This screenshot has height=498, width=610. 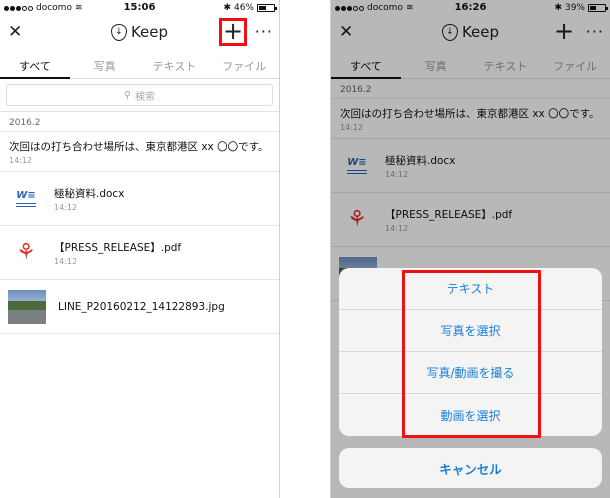 I want to click on item-name: LINE_P20160212_14122893.jpg, so click(x=141, y=306).